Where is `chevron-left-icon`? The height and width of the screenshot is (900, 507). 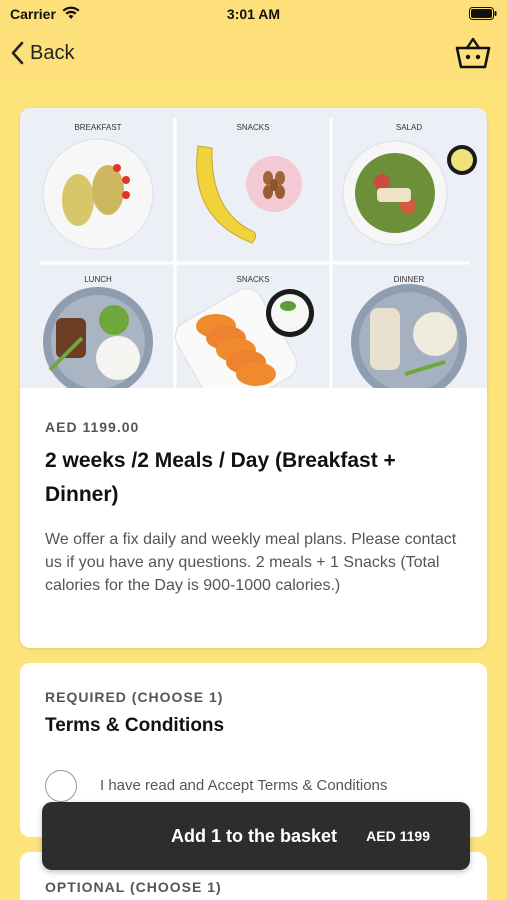 chevron-left-icon is located at coordinates (17, 53).